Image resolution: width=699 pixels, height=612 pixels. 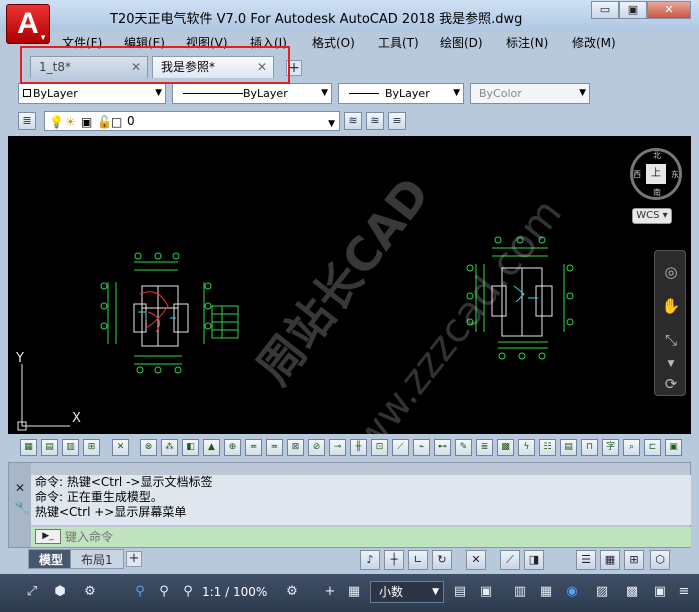 What do you see at coordinates (111, 512) in the screenshot?
I see `command-history-line: 热键<Ctrl +>显示屏幕菜单` at bounding box center [111, 512].